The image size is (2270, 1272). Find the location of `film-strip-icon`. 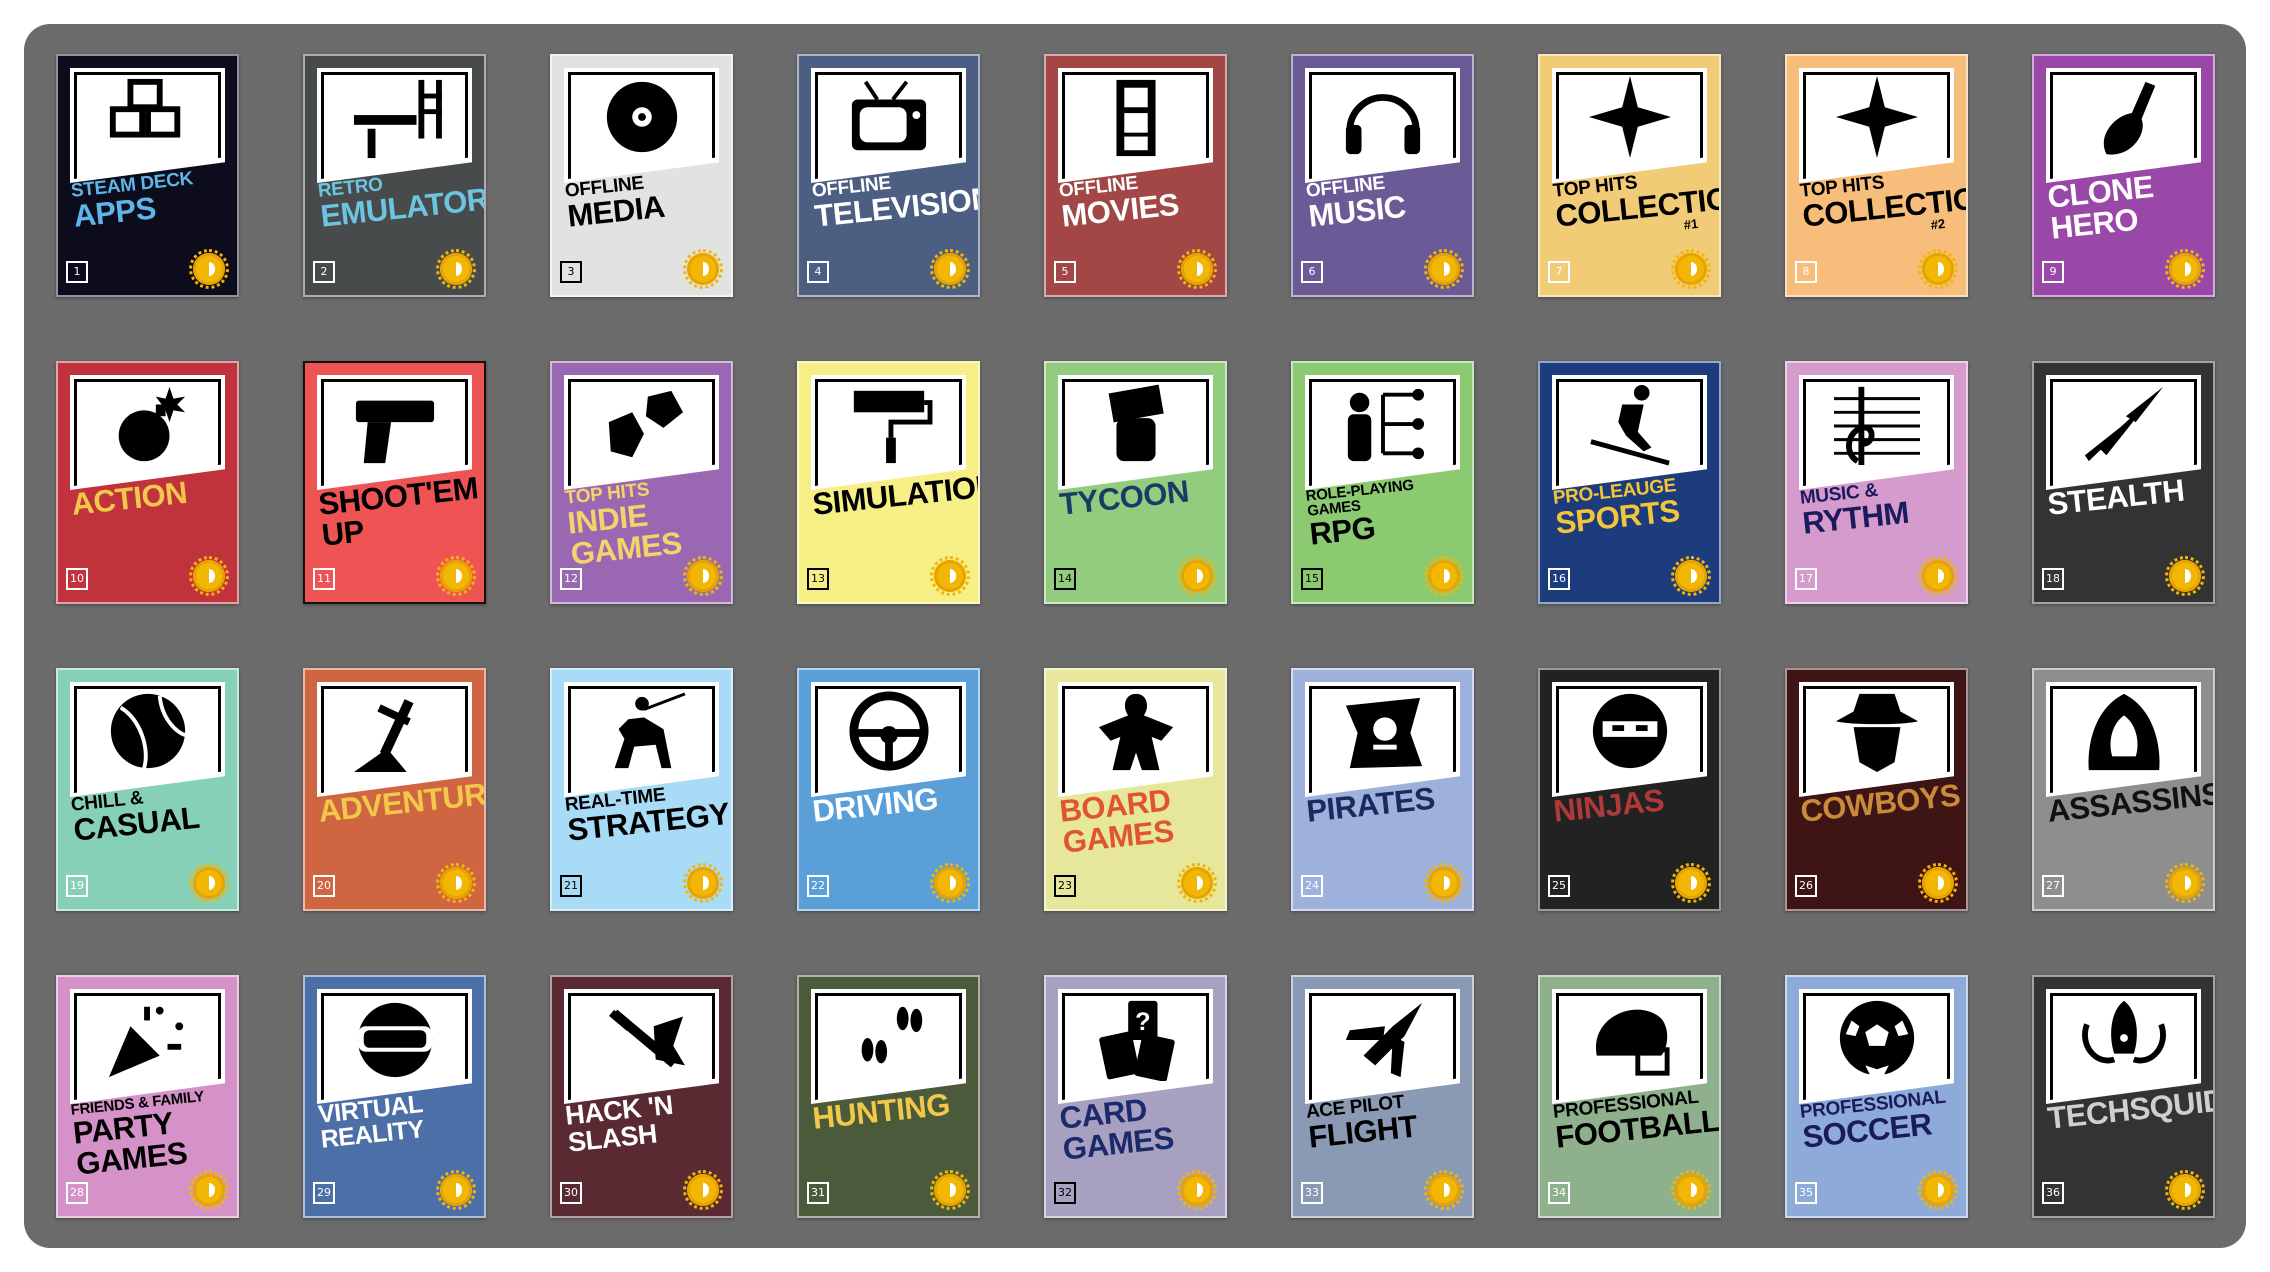

film-strip-icon is located at coordinates (1135, 118).